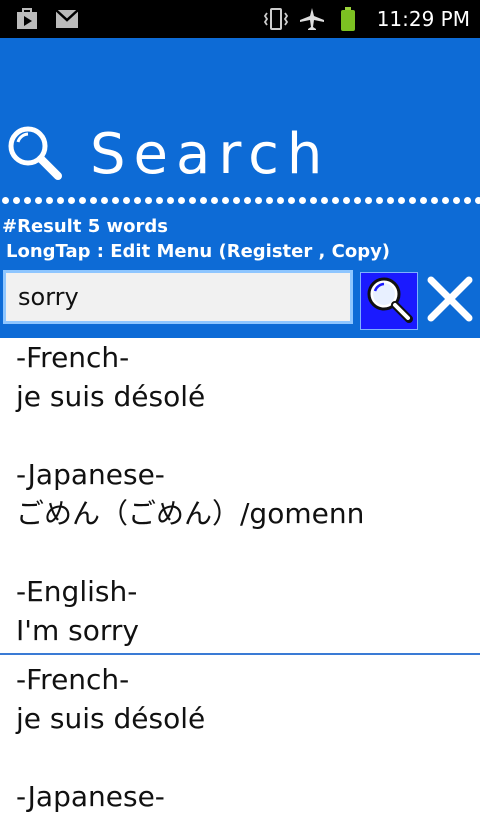 The image size is (480, 816). Describe the element at coordinates (190, 513) in the screenshot. I see `translation-text: ごめん（ごめん）/gomenn` at that location.